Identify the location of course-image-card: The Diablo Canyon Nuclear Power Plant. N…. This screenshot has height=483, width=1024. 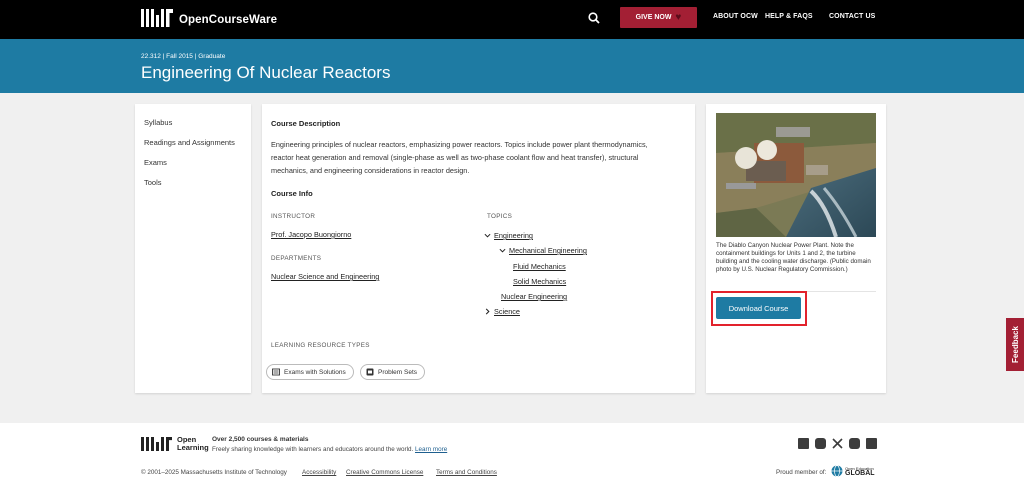
(796, 248).